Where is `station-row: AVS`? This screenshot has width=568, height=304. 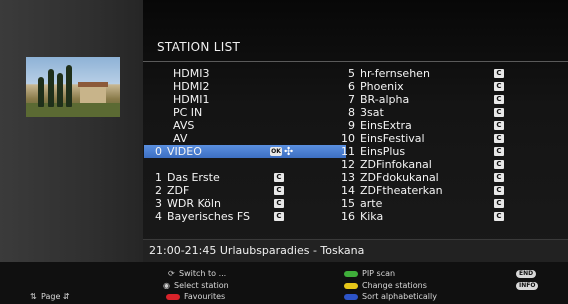
station-row: AVS is located at coordinates (245, 125).